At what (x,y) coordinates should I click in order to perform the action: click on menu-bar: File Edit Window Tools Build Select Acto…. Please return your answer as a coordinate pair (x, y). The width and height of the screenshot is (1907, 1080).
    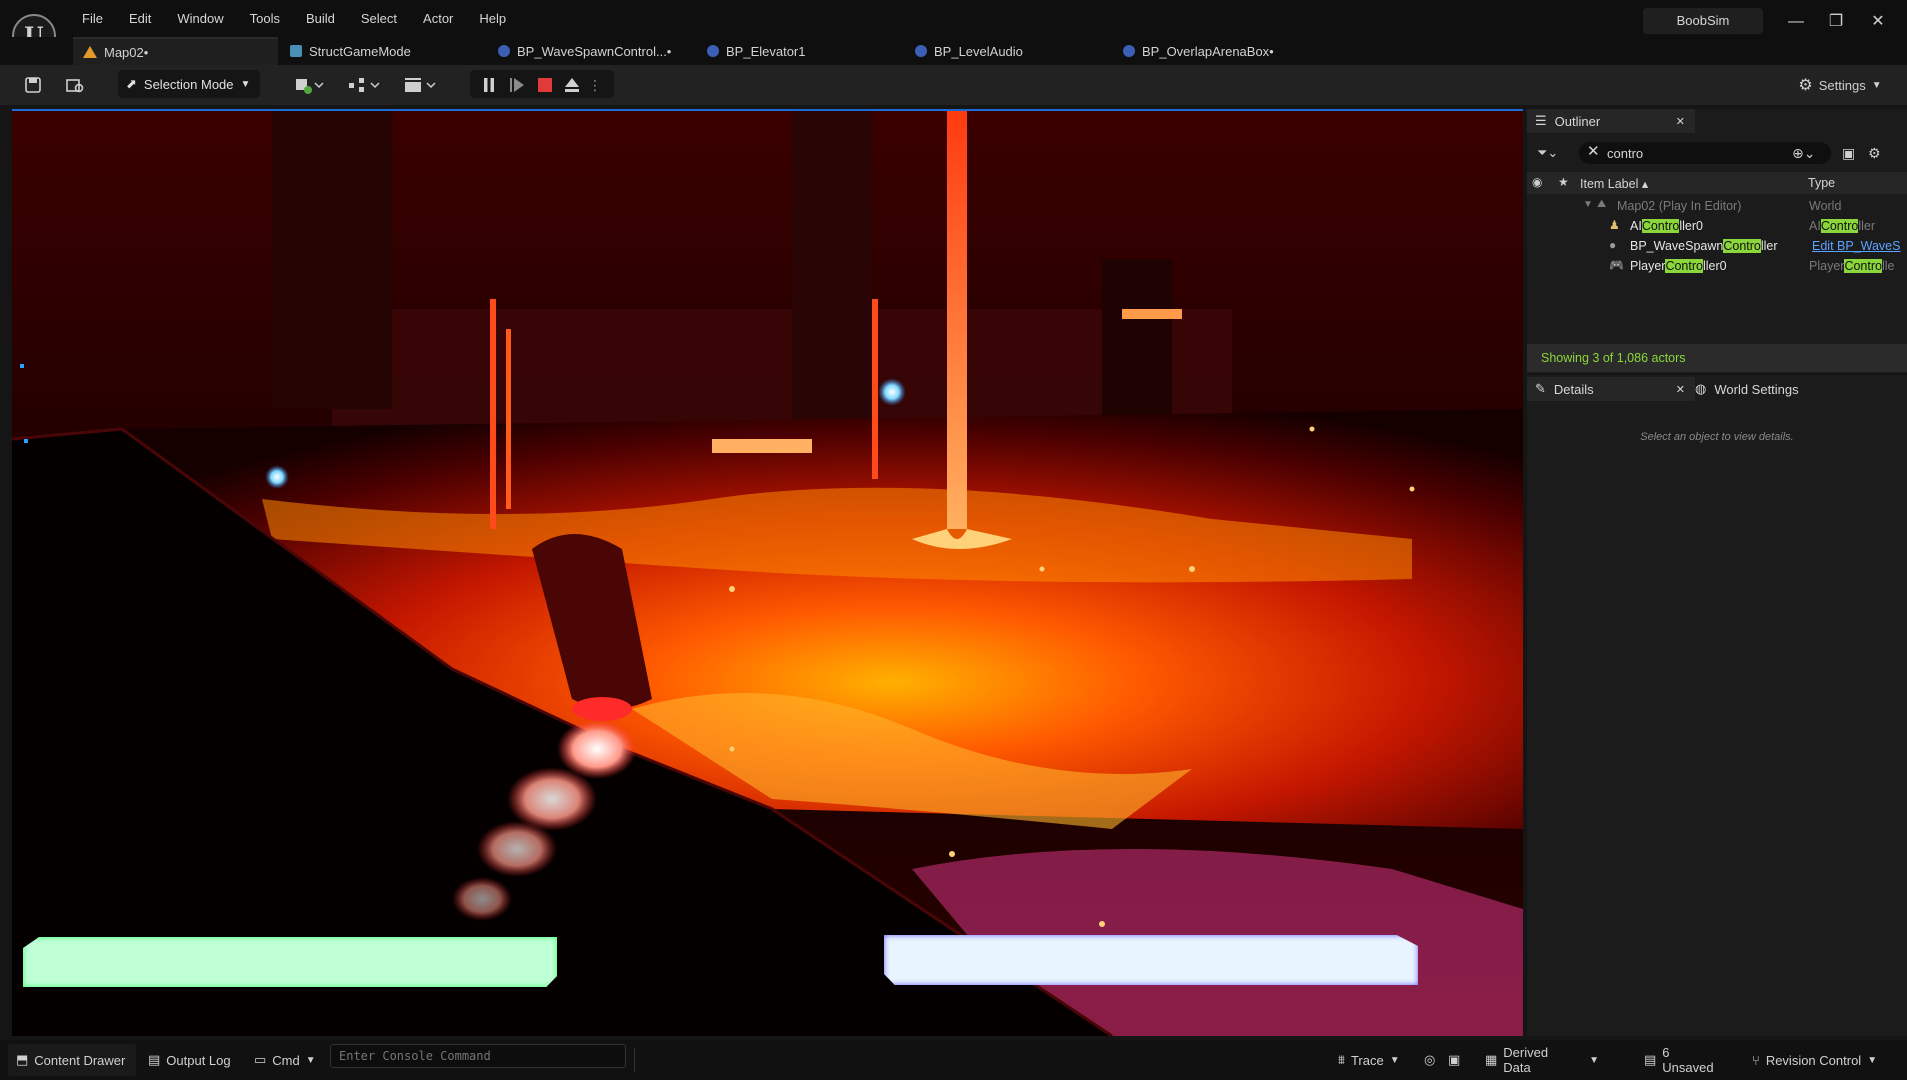
    Looking at the image, I should click on (299, 18).